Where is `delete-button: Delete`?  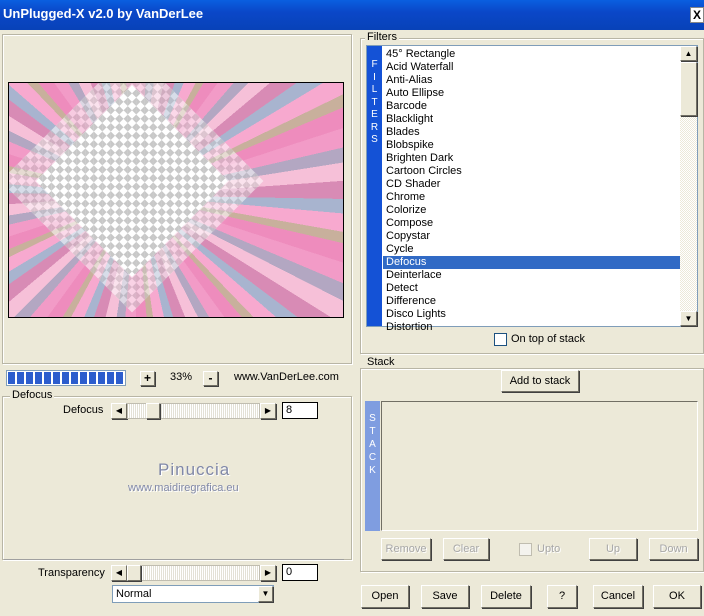 delete-button: Delete is located at coordinates (506, 596).